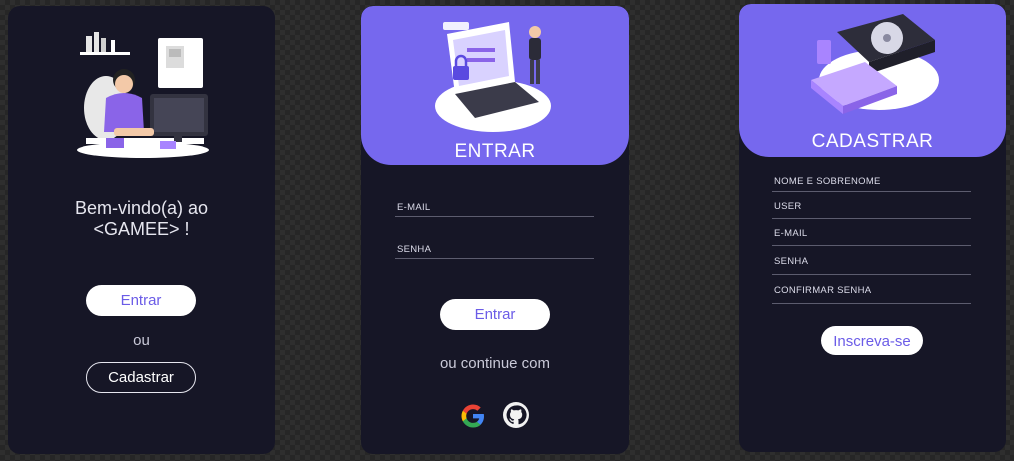  What do you see at coordinates (827, 181) in the screenshot?
I see `fullname-label: NOME E SOBRENOME` at bounding box center [827, 181].